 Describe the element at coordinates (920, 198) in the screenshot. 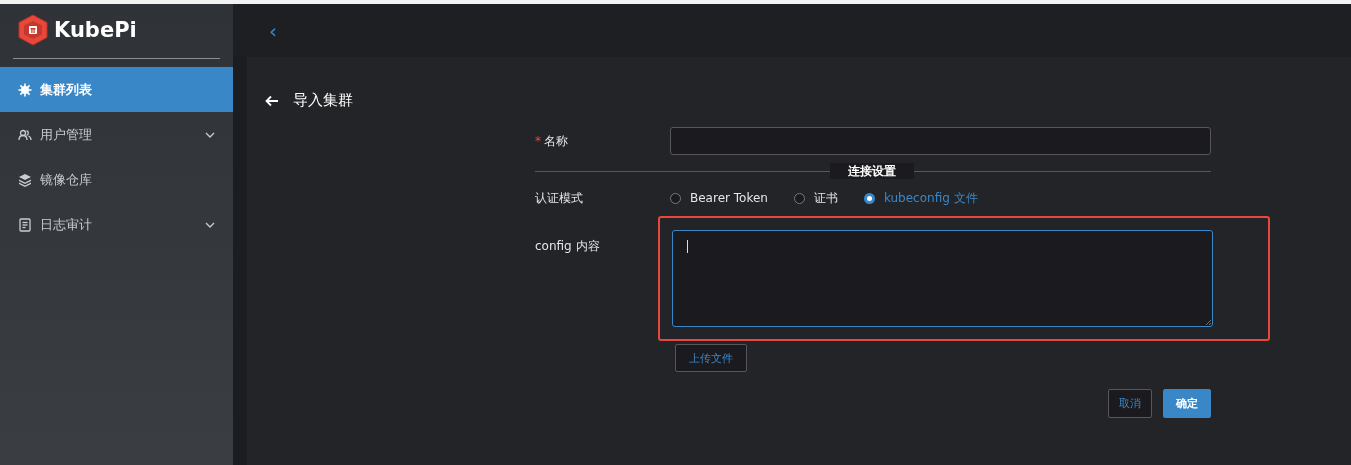

I see `radio-option: kubeconfig 文件` at that location.